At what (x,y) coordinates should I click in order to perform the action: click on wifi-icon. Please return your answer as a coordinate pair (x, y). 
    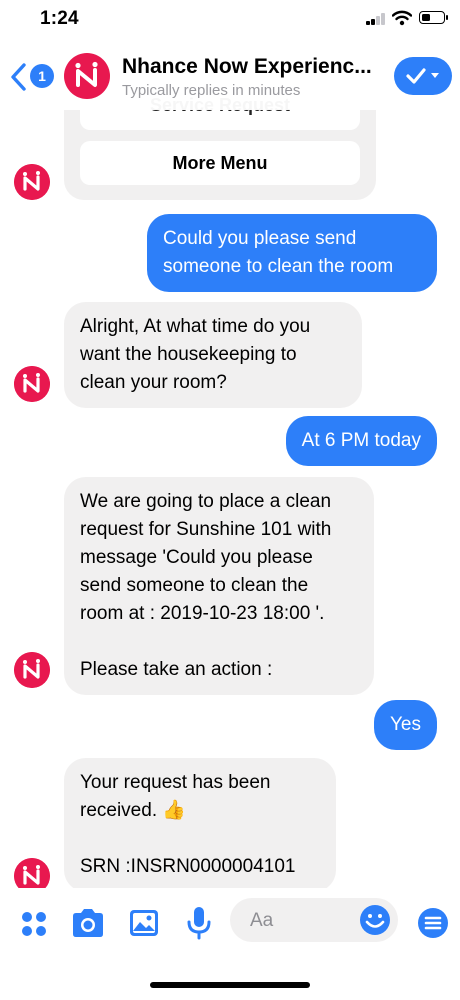
    Looking at the image, I should click on (402, 18).